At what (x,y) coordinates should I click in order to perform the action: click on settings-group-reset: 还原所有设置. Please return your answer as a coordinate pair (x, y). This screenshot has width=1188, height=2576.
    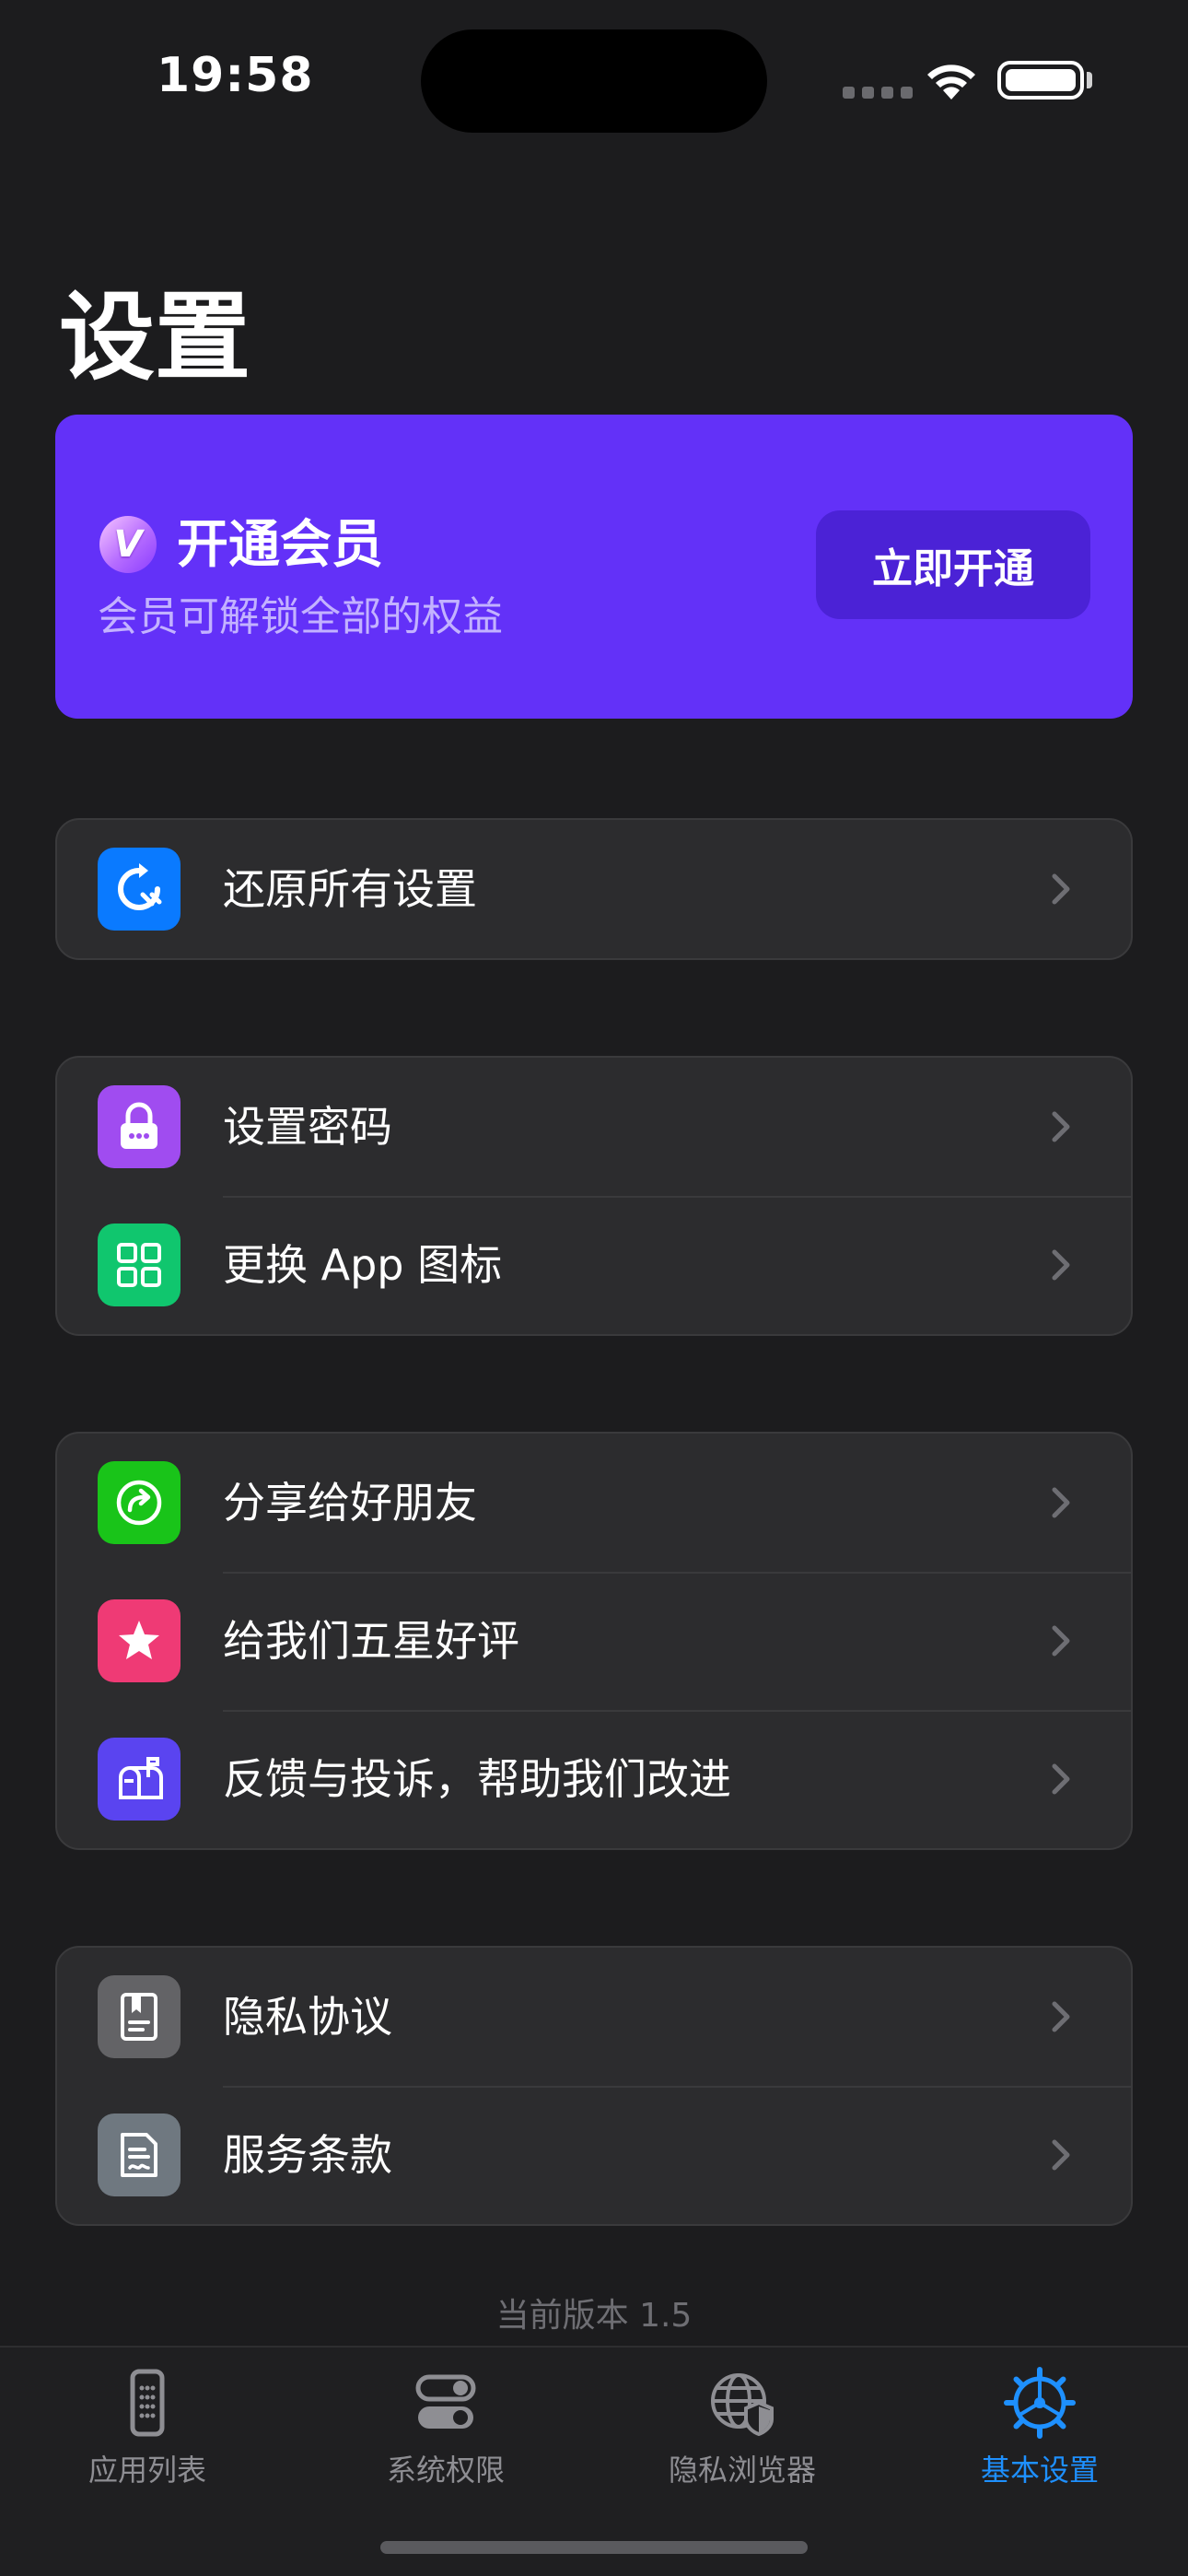
    Looking at the image, I should click on (594, 889).